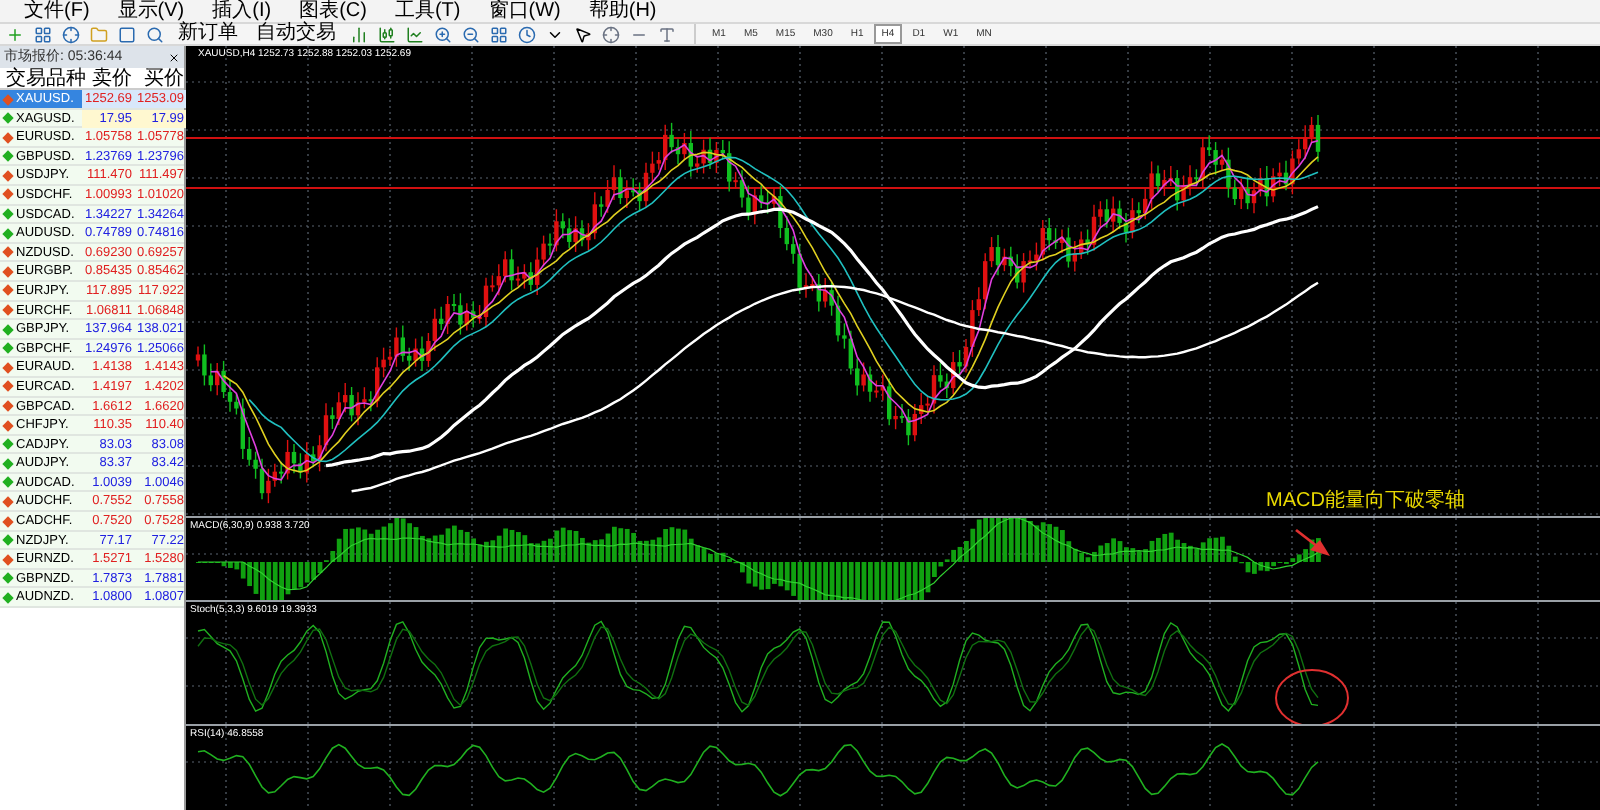 The height and width of the screenshot is (810, 1600). I want to click on column-header: 卖价, so click(108, 79).